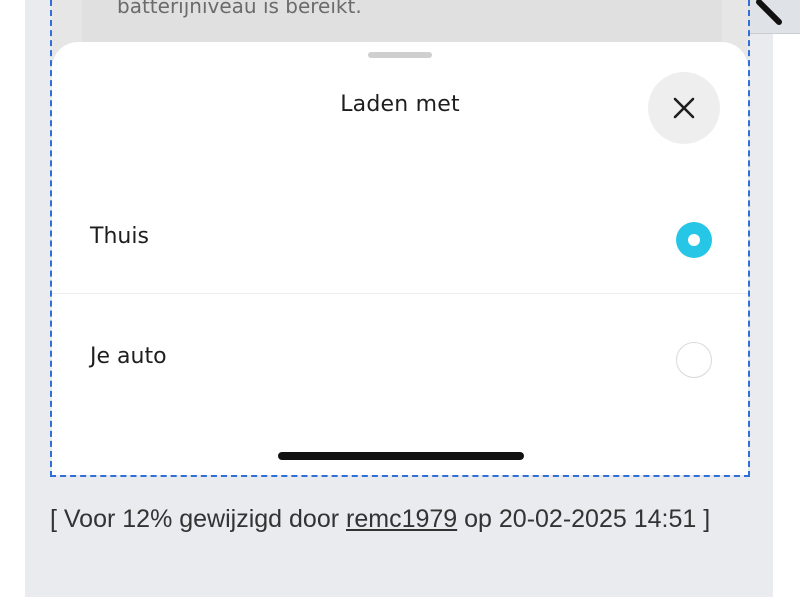  I want to click on option-label: Thuis, so click(119, 236).